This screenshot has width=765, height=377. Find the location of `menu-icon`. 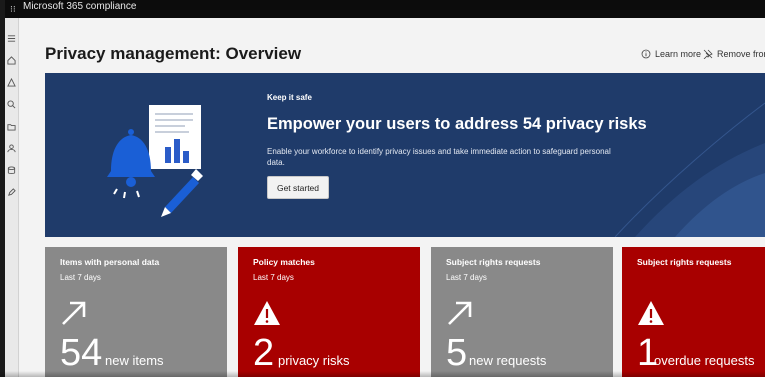

menu-icon is located at coordinates (11, 38).